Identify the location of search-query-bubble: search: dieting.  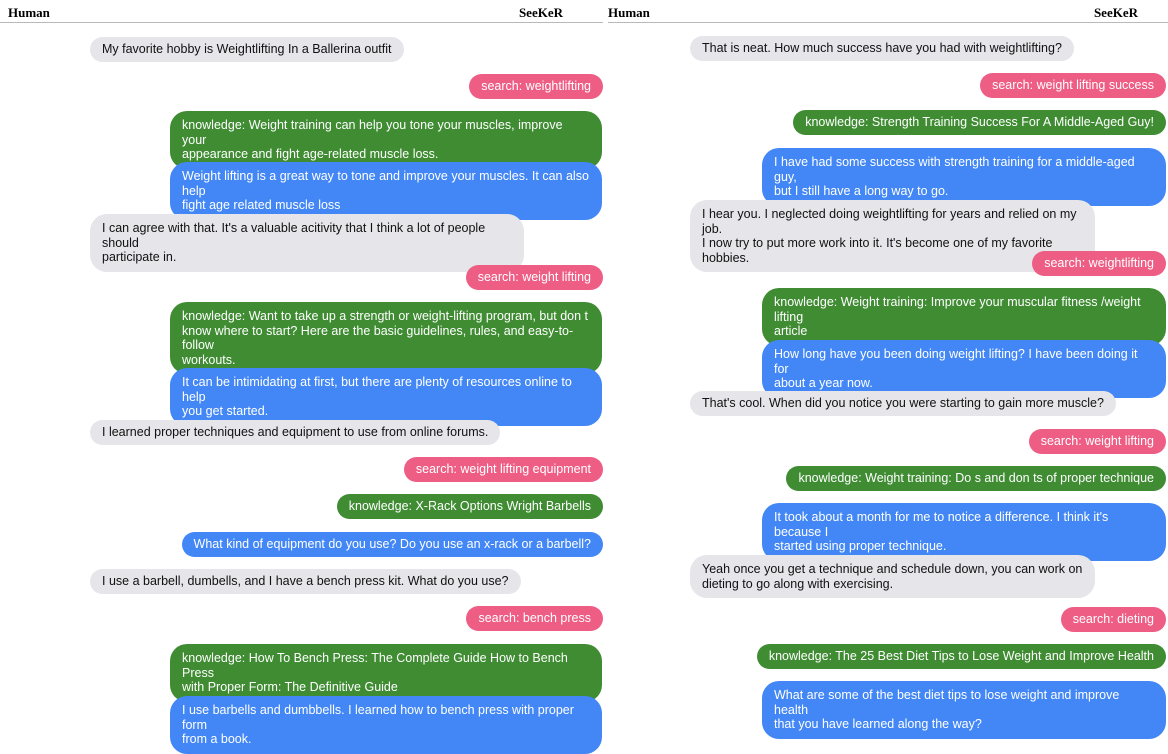
(1113, 619).